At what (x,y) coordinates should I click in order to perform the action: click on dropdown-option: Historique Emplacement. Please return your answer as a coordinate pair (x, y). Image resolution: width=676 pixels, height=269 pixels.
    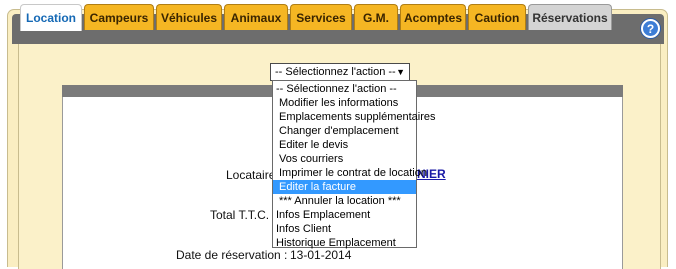
    Looking at the image, I should click on (344, 243).